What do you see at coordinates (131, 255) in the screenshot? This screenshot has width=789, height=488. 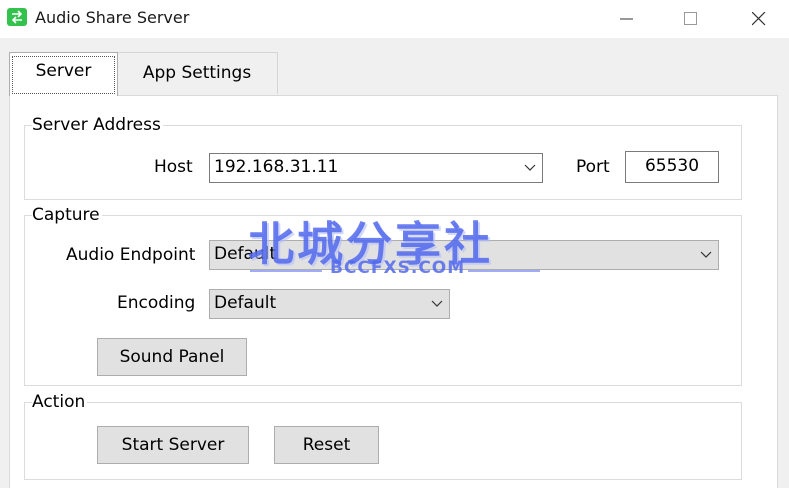 I see `audio-endpoint-label: Audio Endpoint` at bounding box center [131, 255].